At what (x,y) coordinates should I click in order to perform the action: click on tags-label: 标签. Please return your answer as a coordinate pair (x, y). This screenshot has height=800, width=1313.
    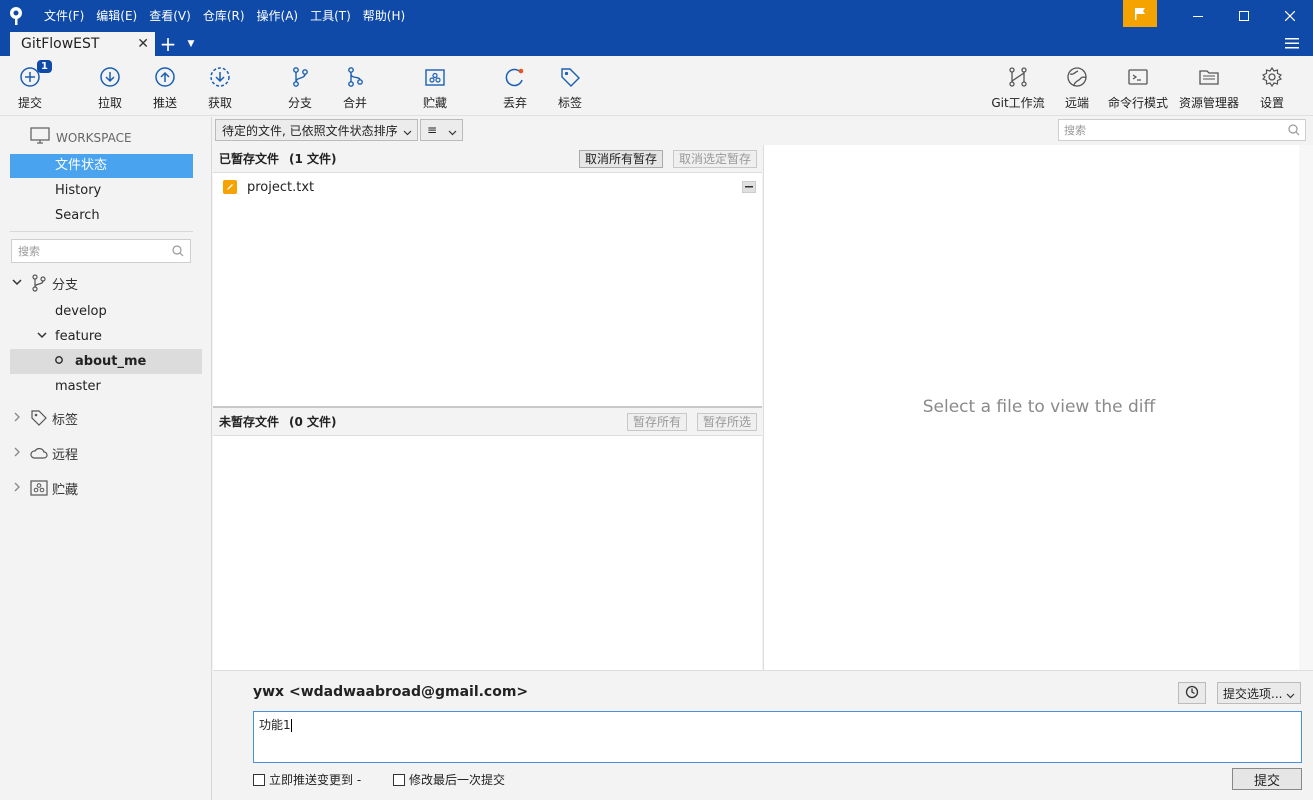
    Looking at the image, I should click on (65, 420).